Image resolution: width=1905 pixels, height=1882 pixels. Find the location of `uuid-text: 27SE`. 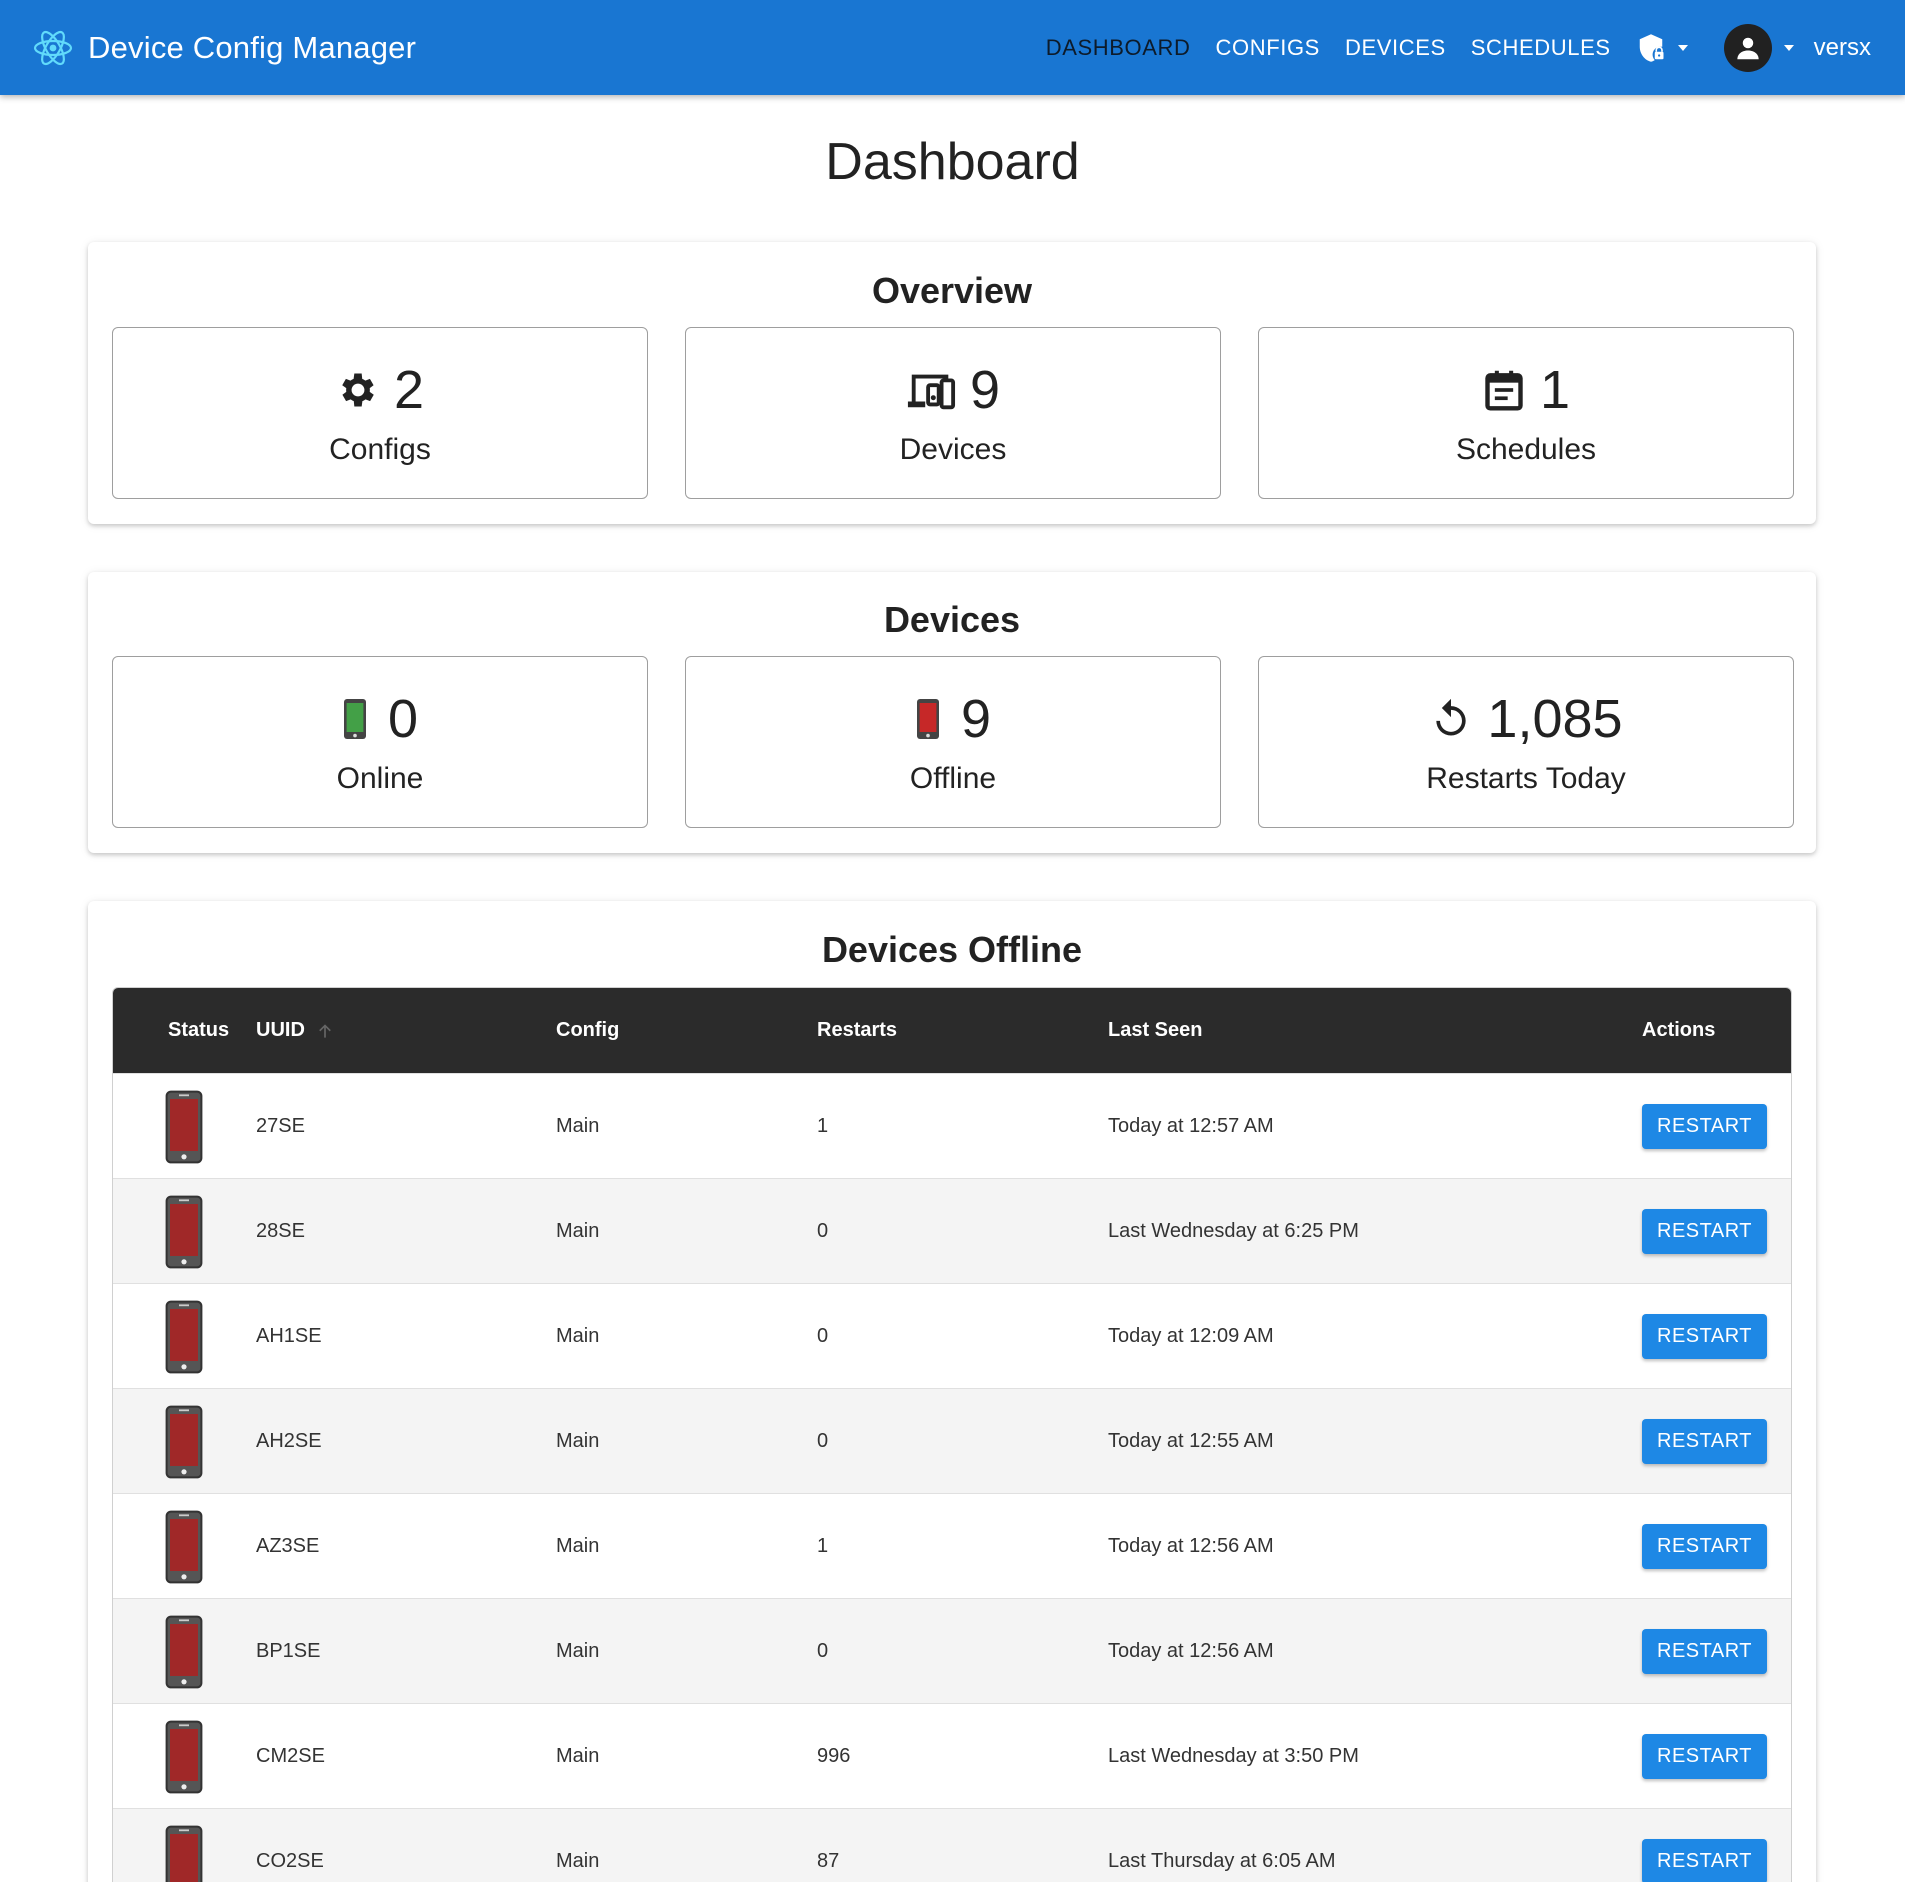

uuid-text: 27SE is located at coordinates (280, 1126).